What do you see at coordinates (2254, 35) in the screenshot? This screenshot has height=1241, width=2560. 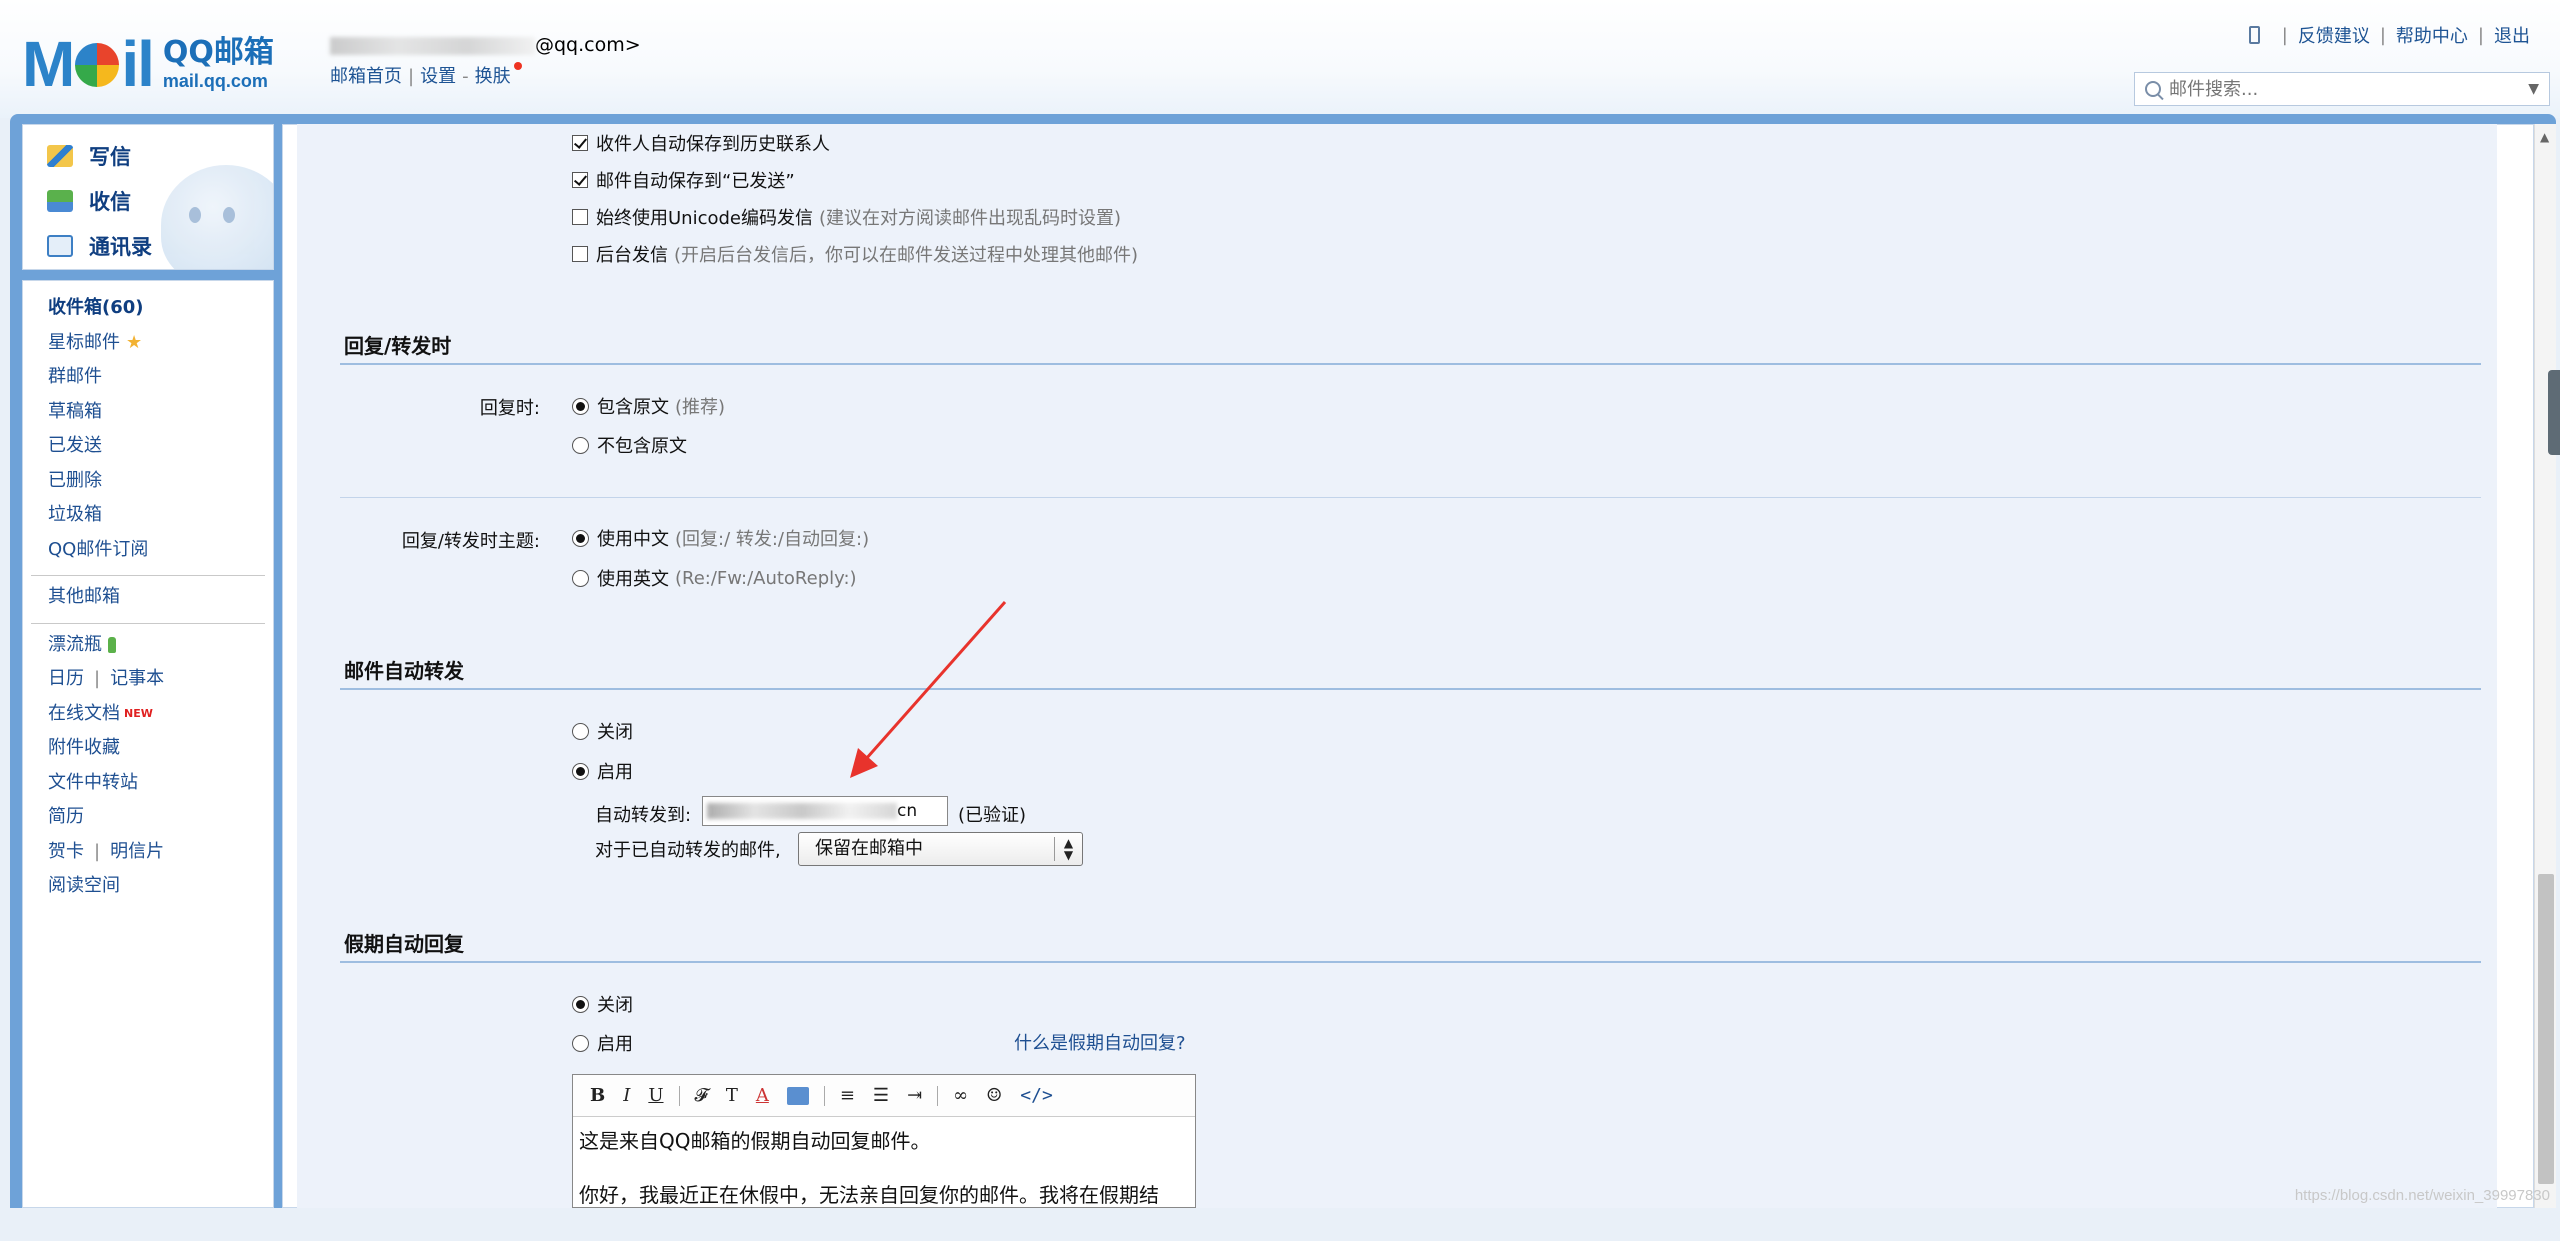 I see `phone-icon` at bounding box center [2254, 35].